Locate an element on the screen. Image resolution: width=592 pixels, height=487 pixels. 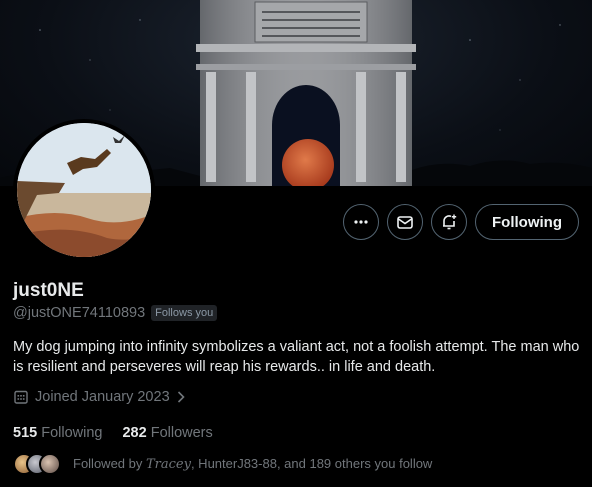
joined-date-link: Joined January 2023 is located at coordinates (99, 397).